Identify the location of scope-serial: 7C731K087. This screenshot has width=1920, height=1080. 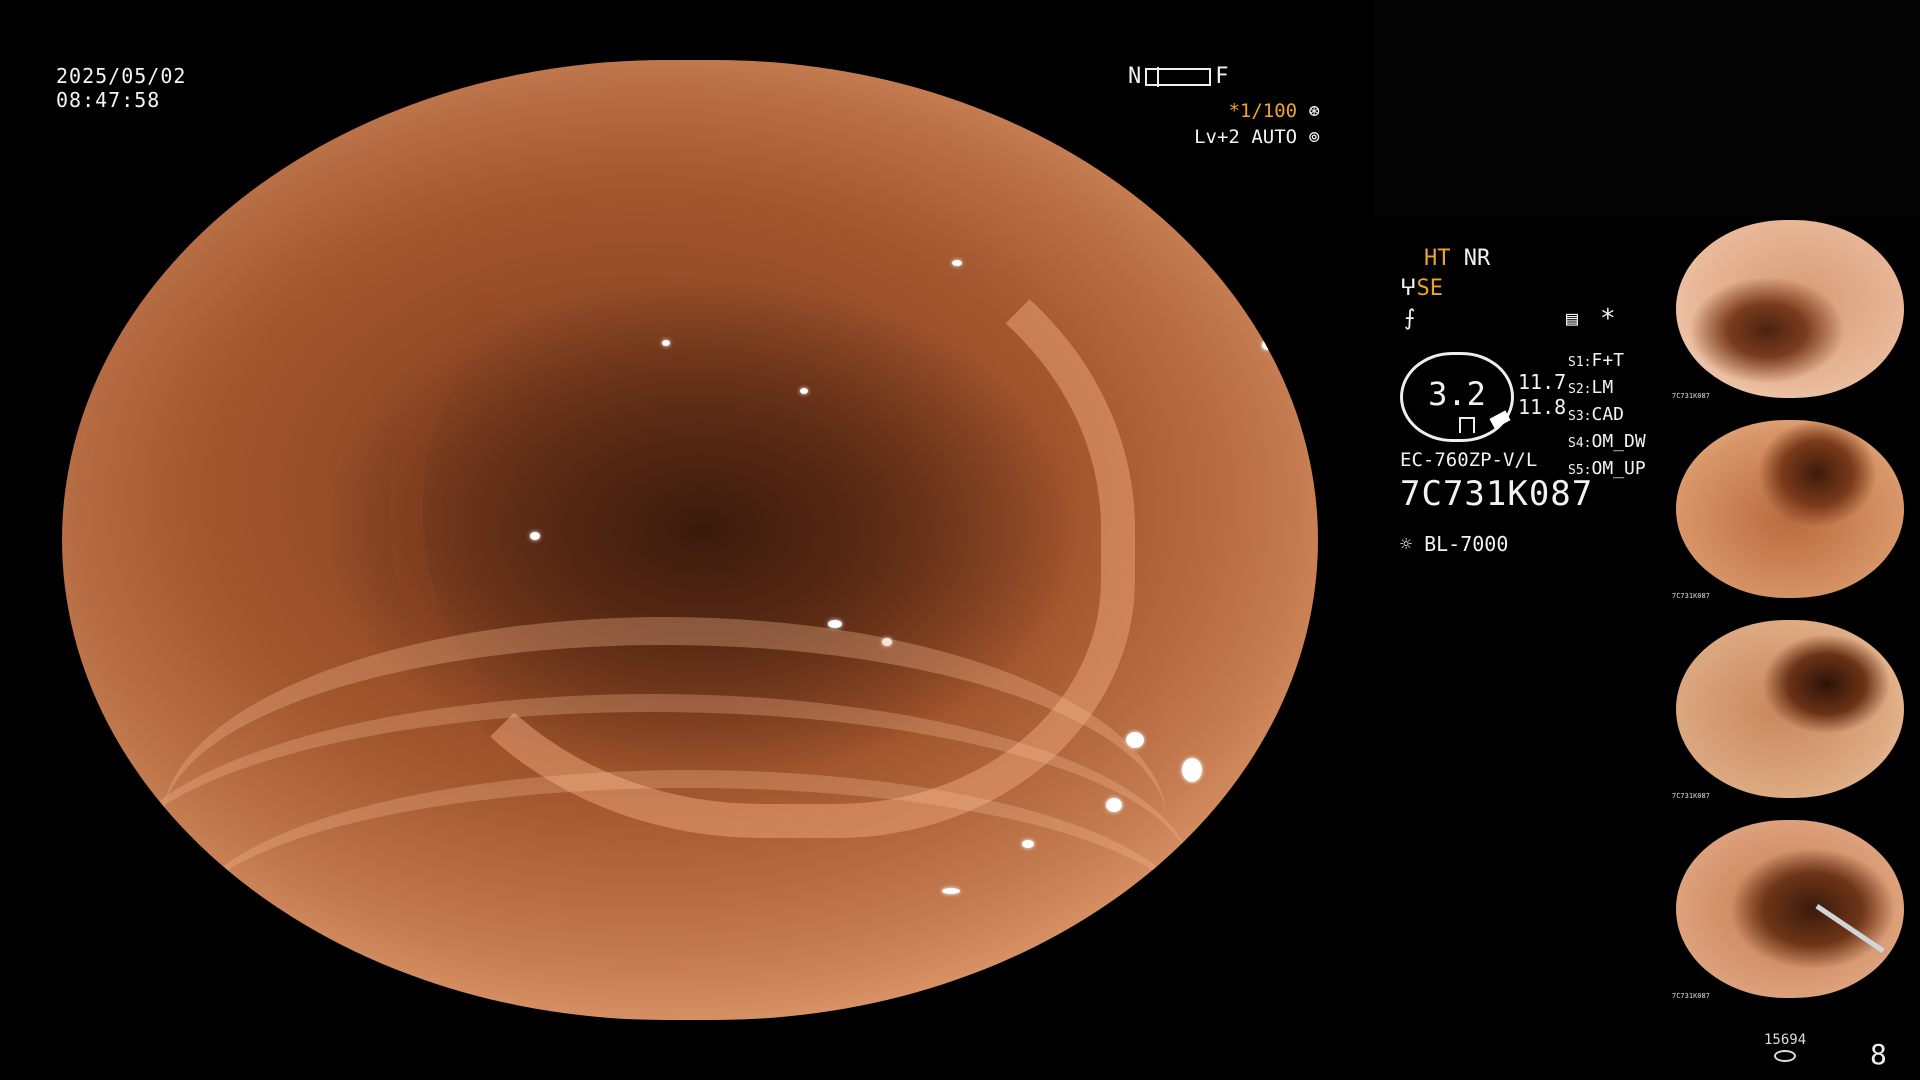
(1497, 494).